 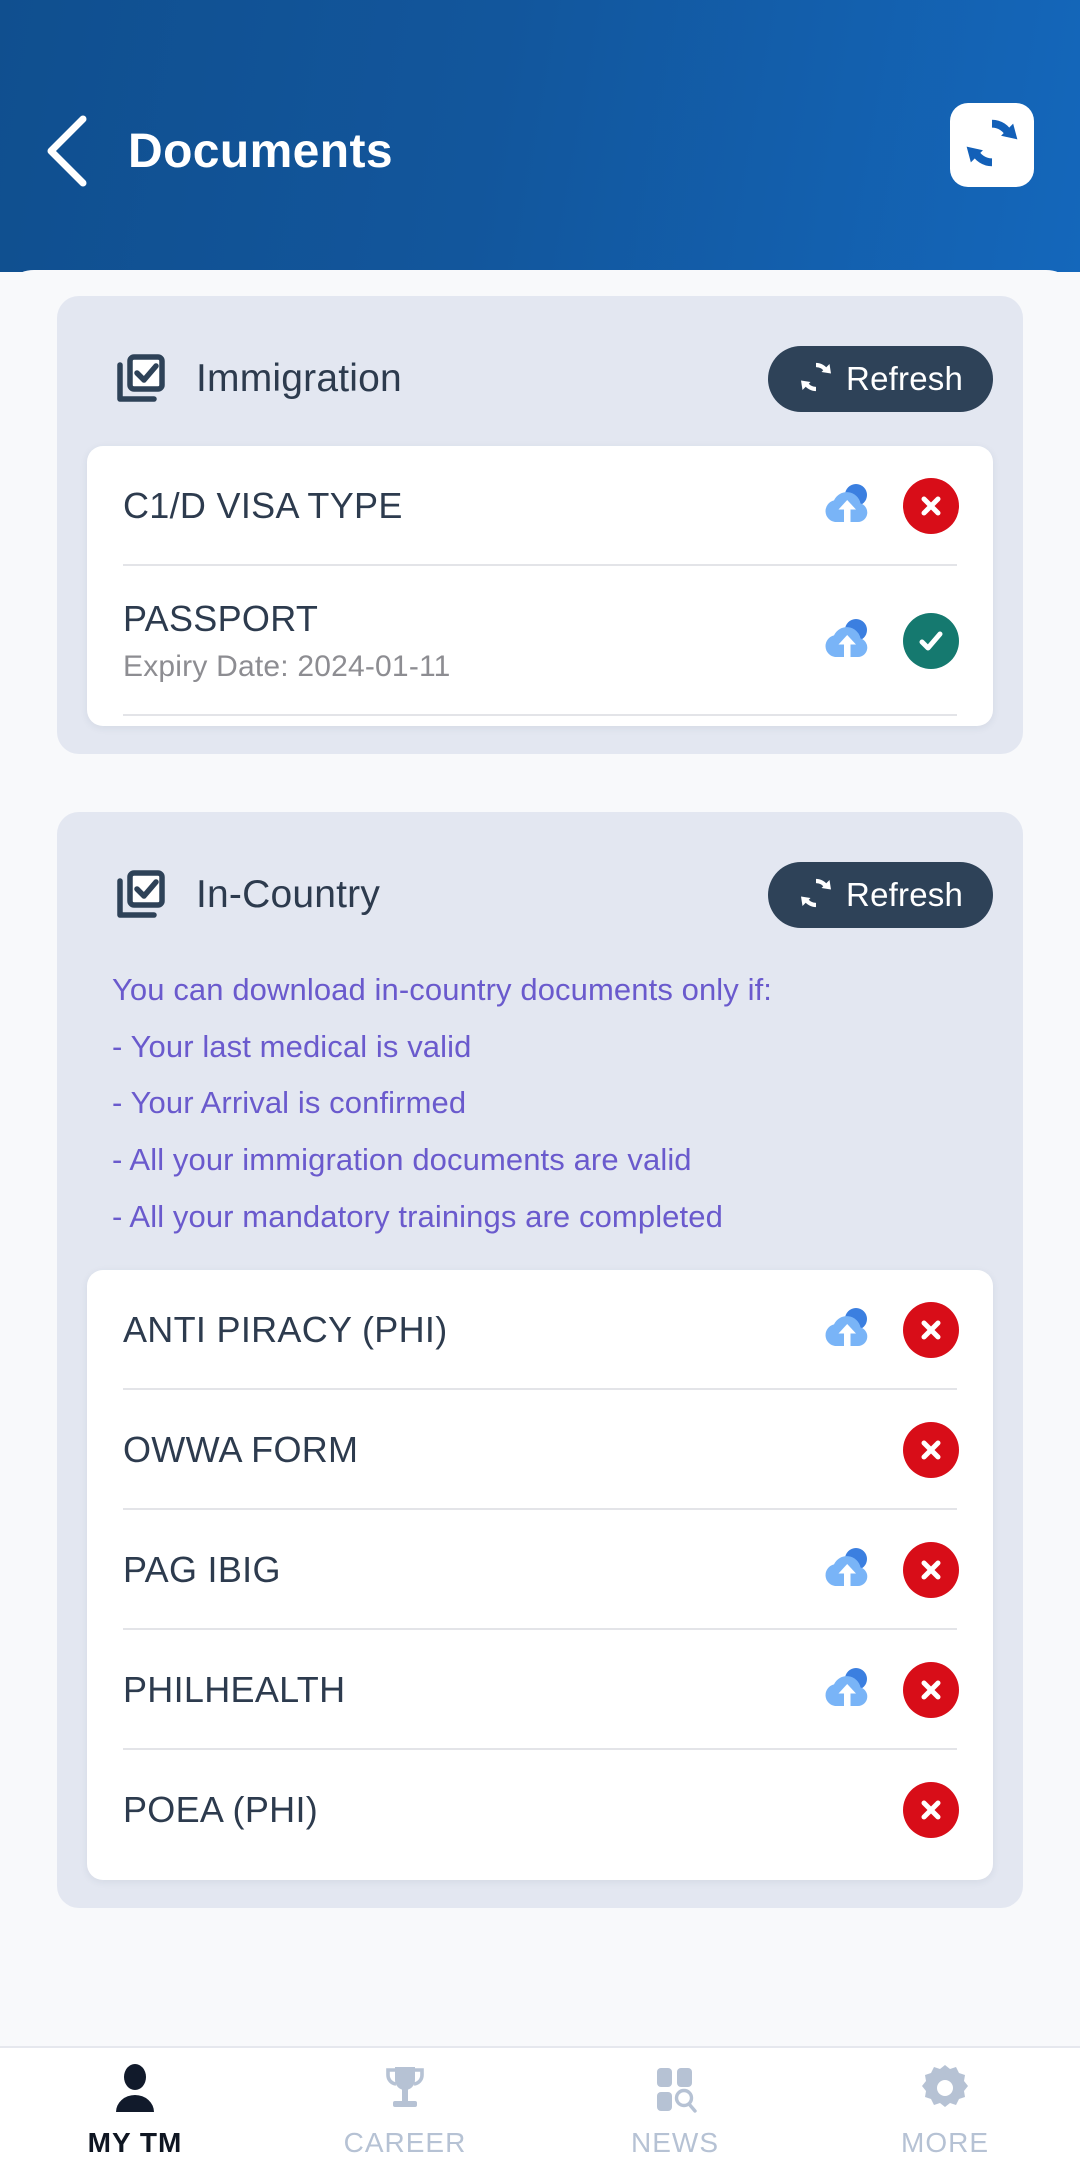 I want to click on refresh-sync-icon, so click(x=992, y=145).